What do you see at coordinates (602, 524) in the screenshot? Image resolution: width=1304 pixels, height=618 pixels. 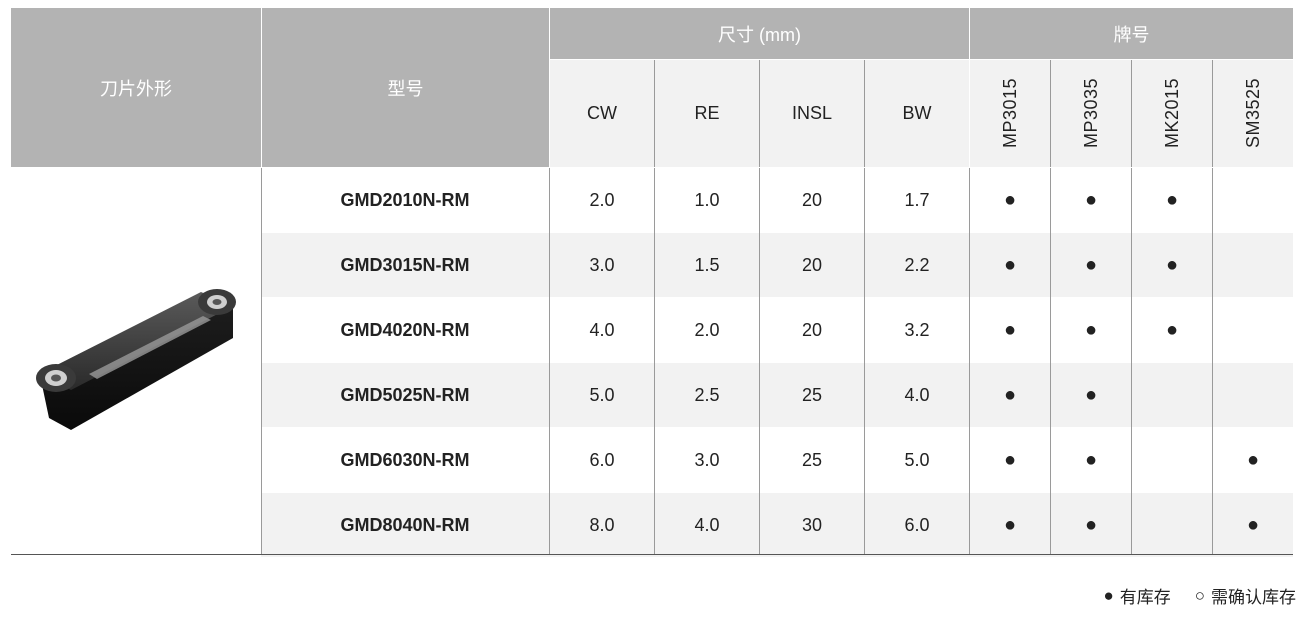 I see `cw-cell: 8.0` at bounding box center [602, 524].